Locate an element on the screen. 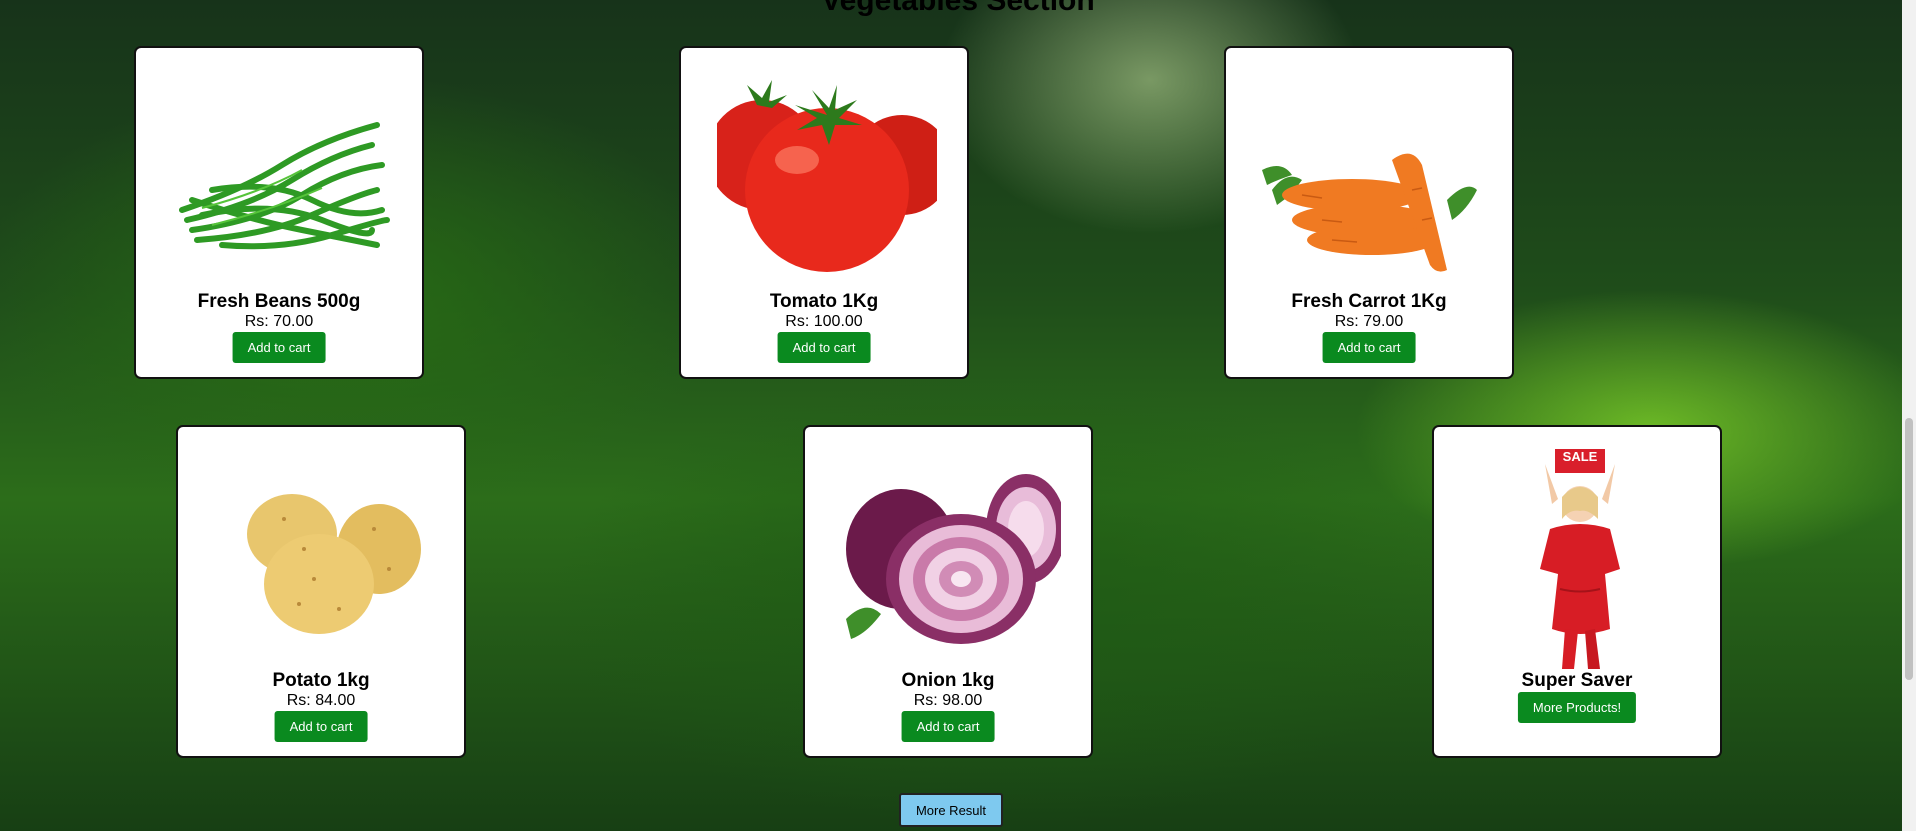  product-card-onion: Onion 1kg Rs: 98.00 Add to cart is located at coordinates (948, 591).